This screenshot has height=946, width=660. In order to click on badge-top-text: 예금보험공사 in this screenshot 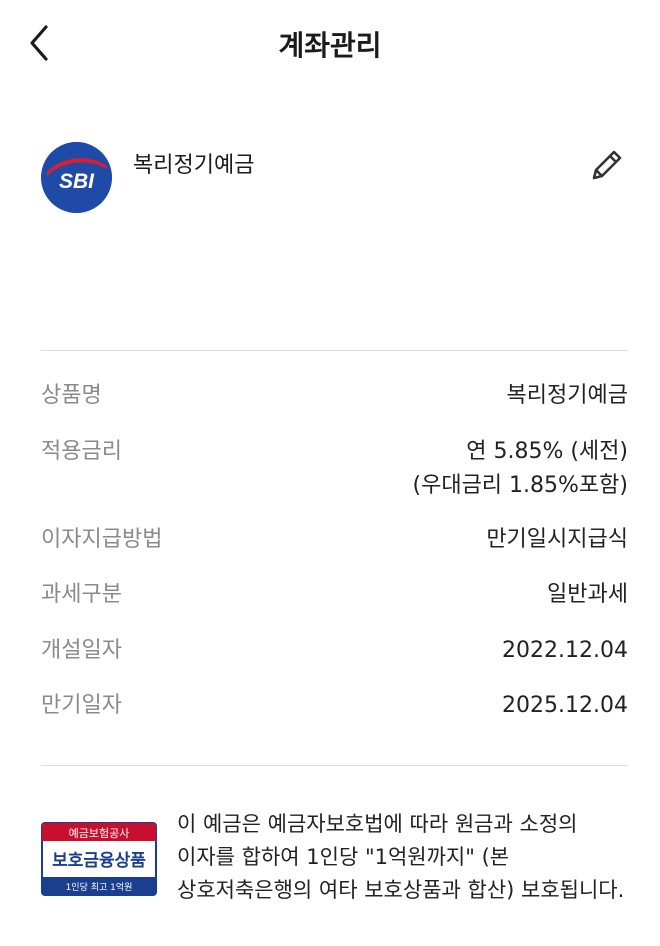, I will do `click(99, 833)`.